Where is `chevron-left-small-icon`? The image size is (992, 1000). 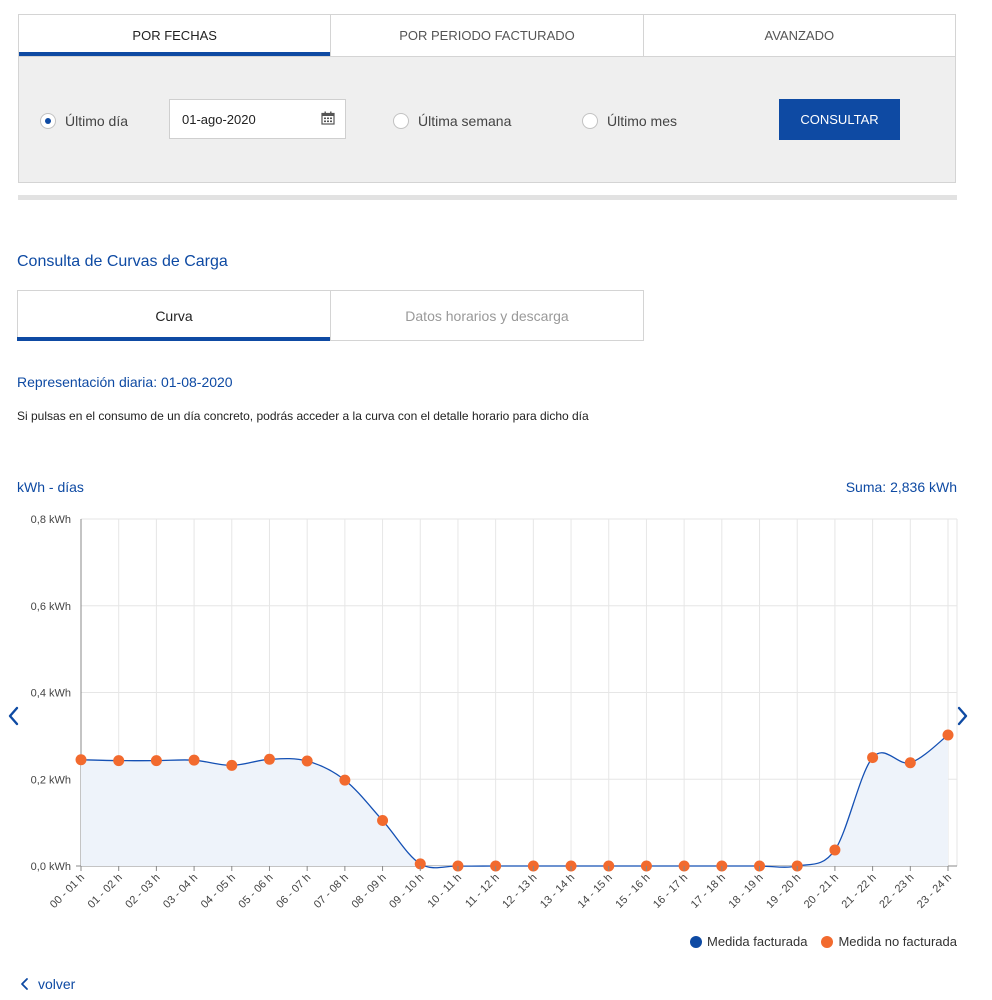
chevron-left-small-icon is located at coordinates (24, 984).